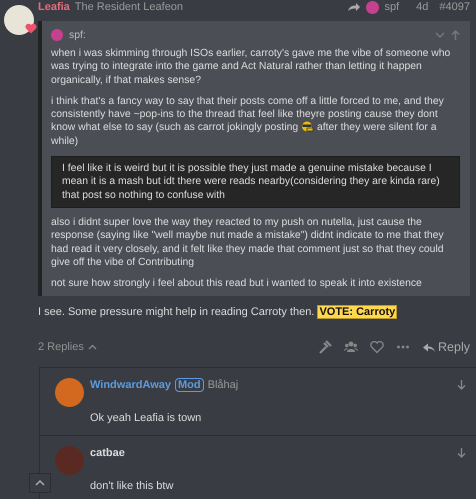  I want to click on user-title: Blåhaj, so click(223, 385).